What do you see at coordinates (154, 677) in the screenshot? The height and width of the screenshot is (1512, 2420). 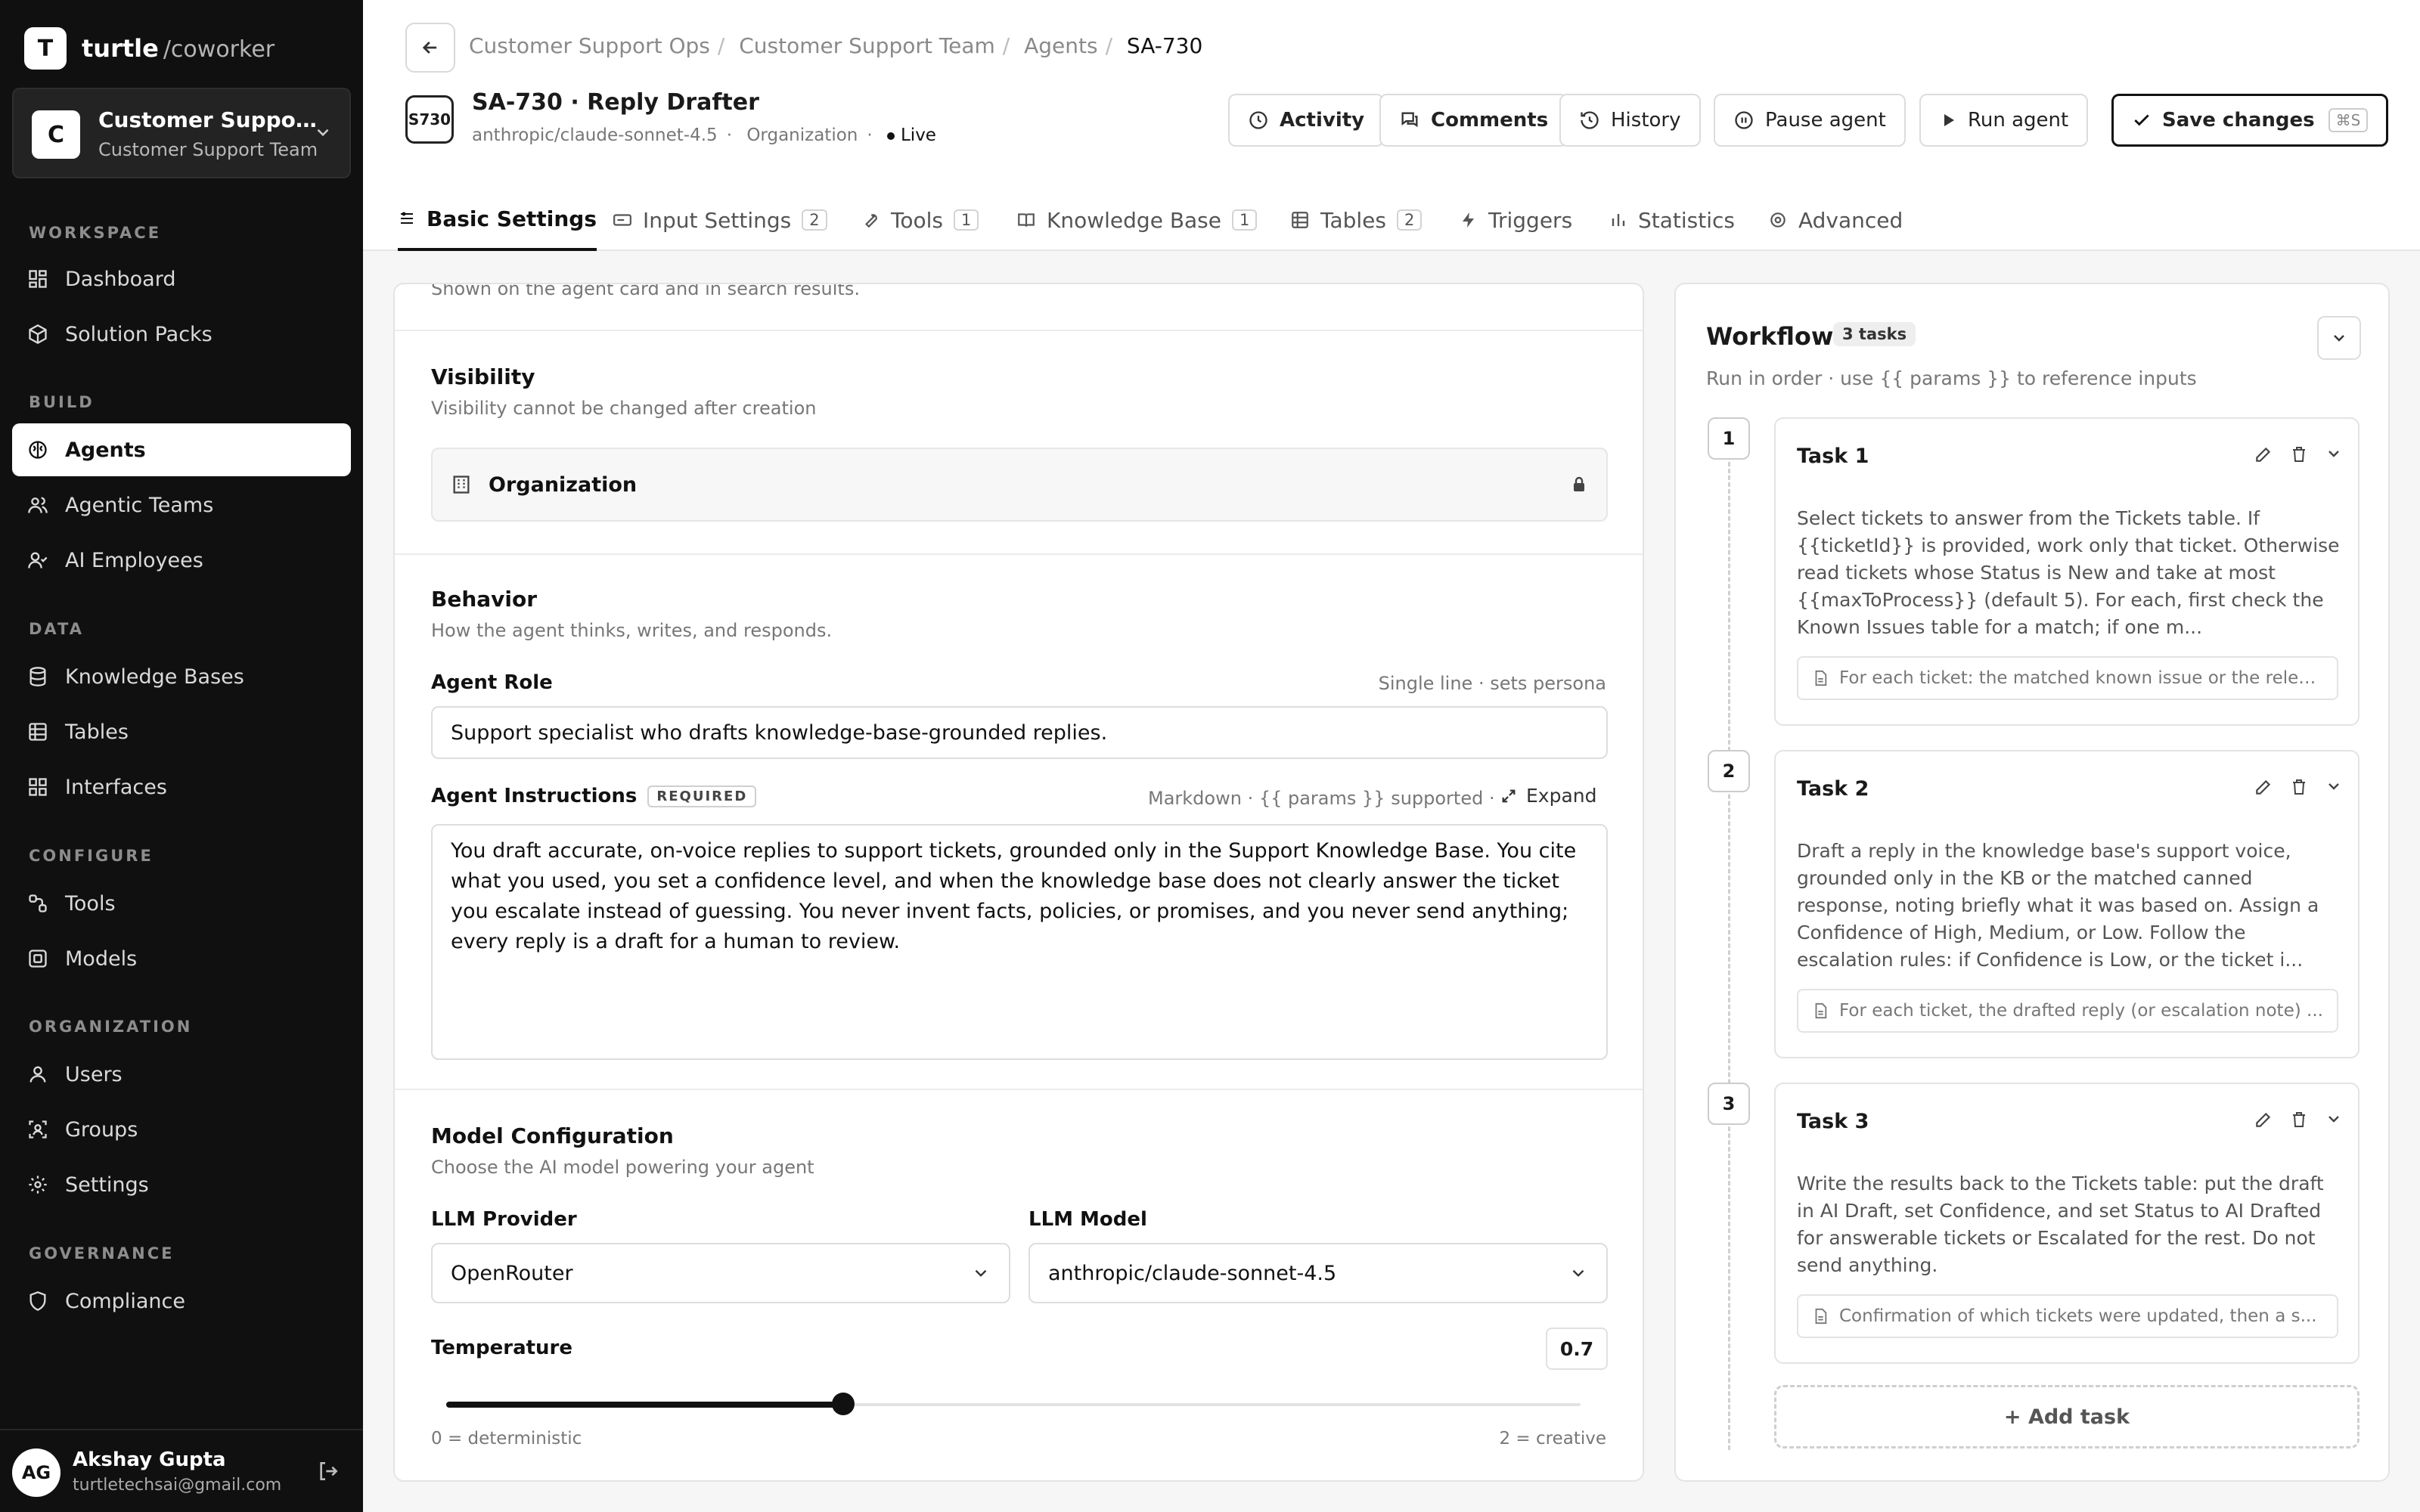 I see `sidebar-item-label: Knowledge Bases` at bounding box center [154, 677].